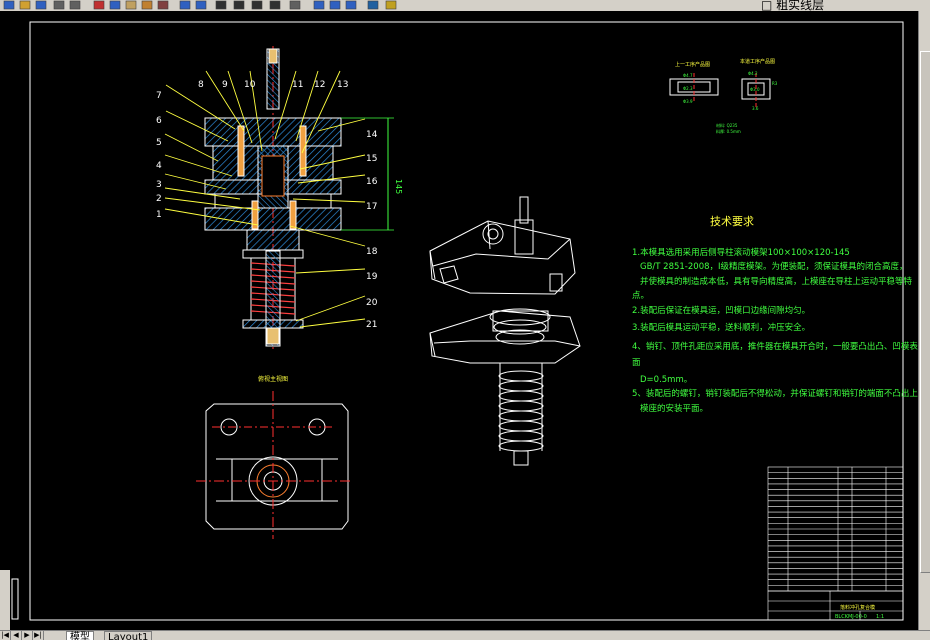 The image size is (930, 640). I want to click on process-dim-3: Φ3.9, so click(688, 101).